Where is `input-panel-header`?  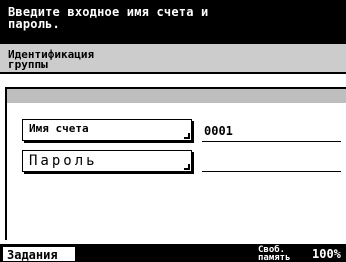 input-panel-header is located at coordinates (176, 96).